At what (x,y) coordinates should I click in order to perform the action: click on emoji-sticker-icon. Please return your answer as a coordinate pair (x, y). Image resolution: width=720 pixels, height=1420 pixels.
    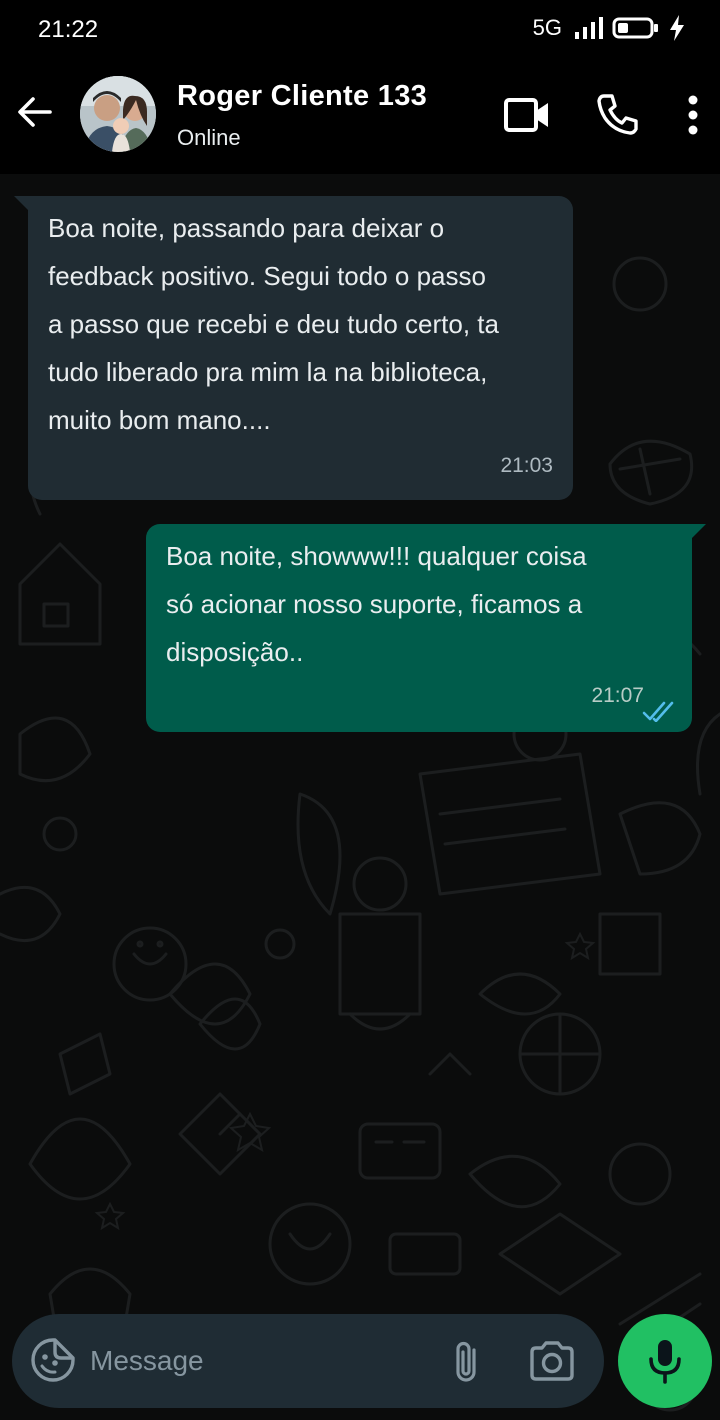
    Looking at the image, I should click on (53, 1360).